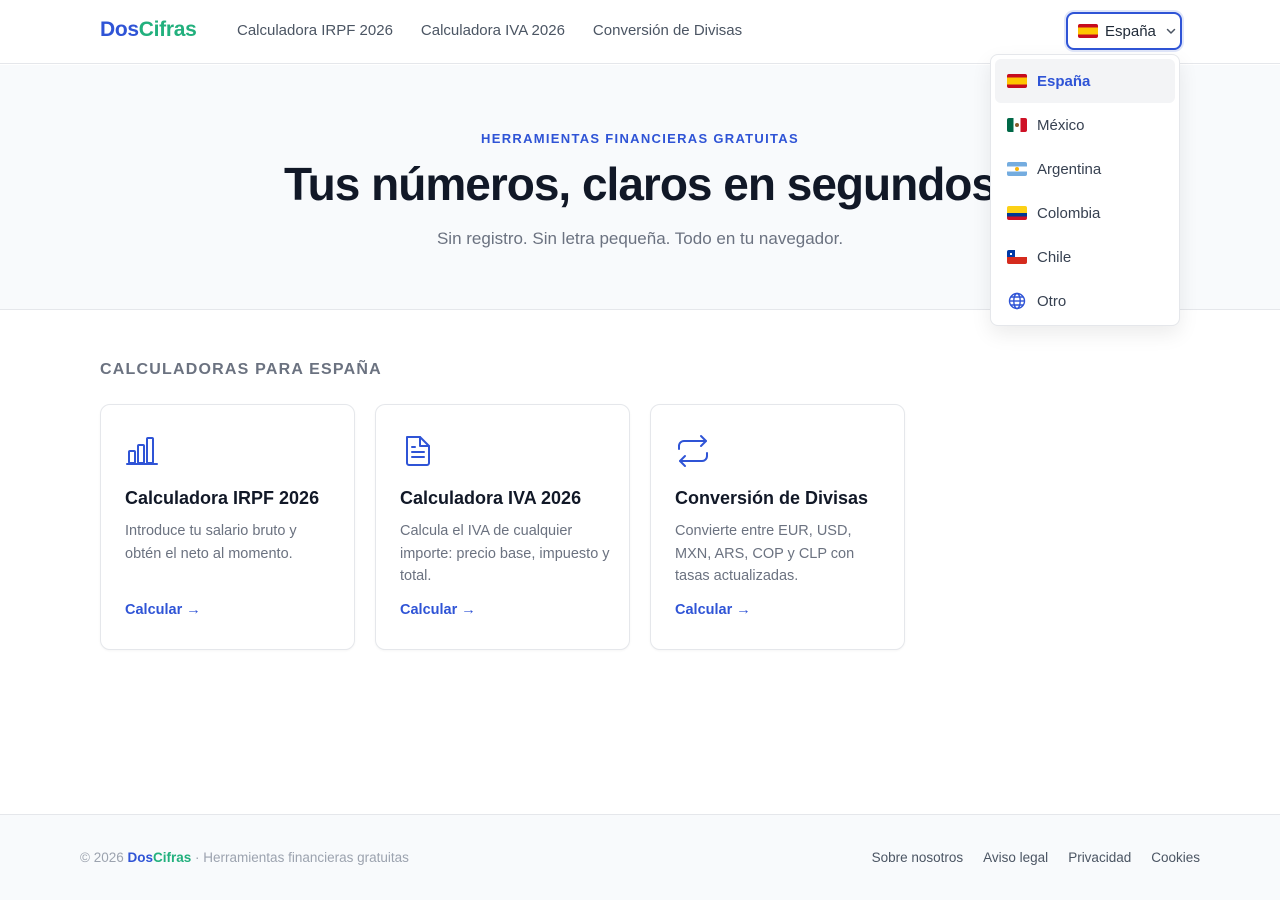 Image resolution: width=1280 pixels, height=900 pixels. Describe the element at coordinates (491, 498) in the screenshot. I see `card-title: Calculadora IVA 2026` at that location.